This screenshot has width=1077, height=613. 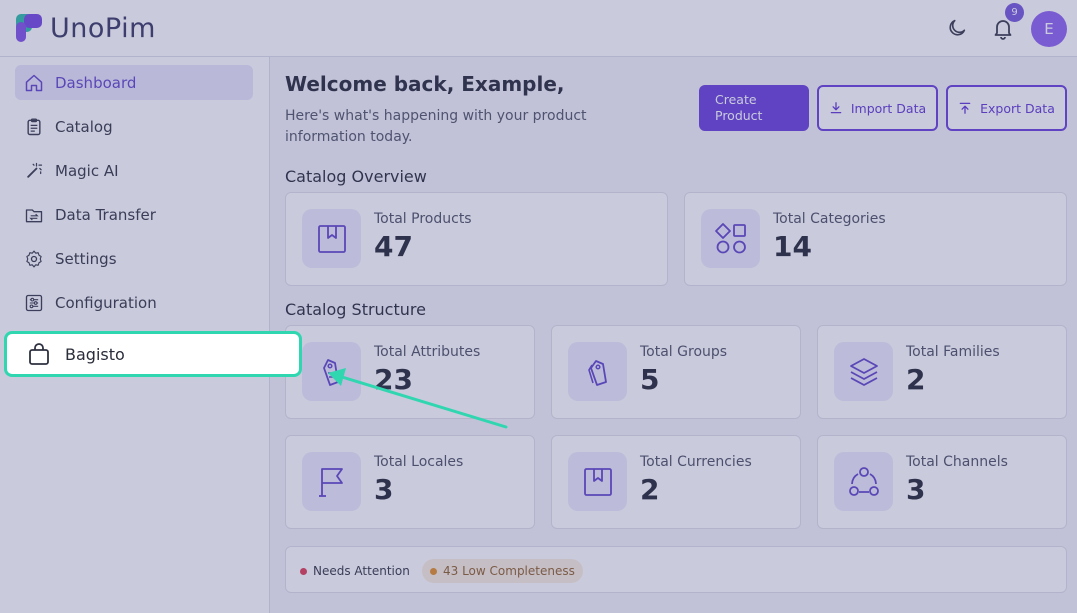 I want to click on pointer-arrow-icon, so click(x=418, y=398).